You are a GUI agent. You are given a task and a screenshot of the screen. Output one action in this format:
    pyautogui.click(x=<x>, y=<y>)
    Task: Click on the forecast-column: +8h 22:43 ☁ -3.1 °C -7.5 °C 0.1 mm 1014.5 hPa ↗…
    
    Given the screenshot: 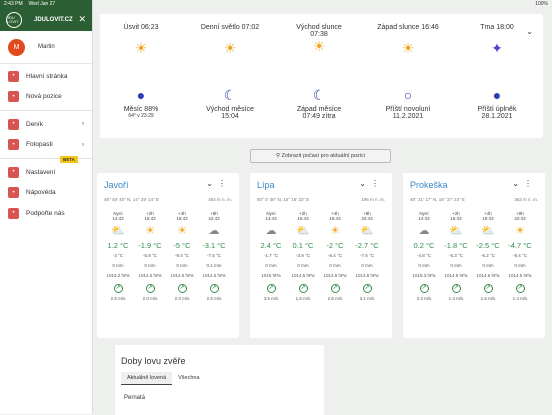 What is the action you would take?
    pyautogui.click(x=214, y=257)
    